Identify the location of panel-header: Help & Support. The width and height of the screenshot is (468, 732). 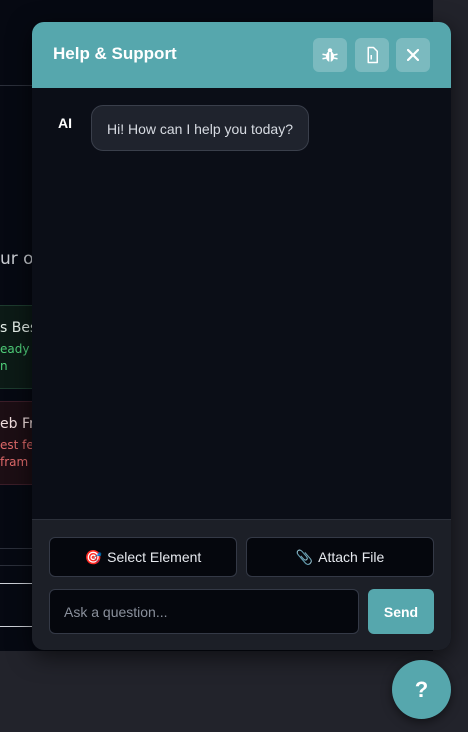
(241, 55).